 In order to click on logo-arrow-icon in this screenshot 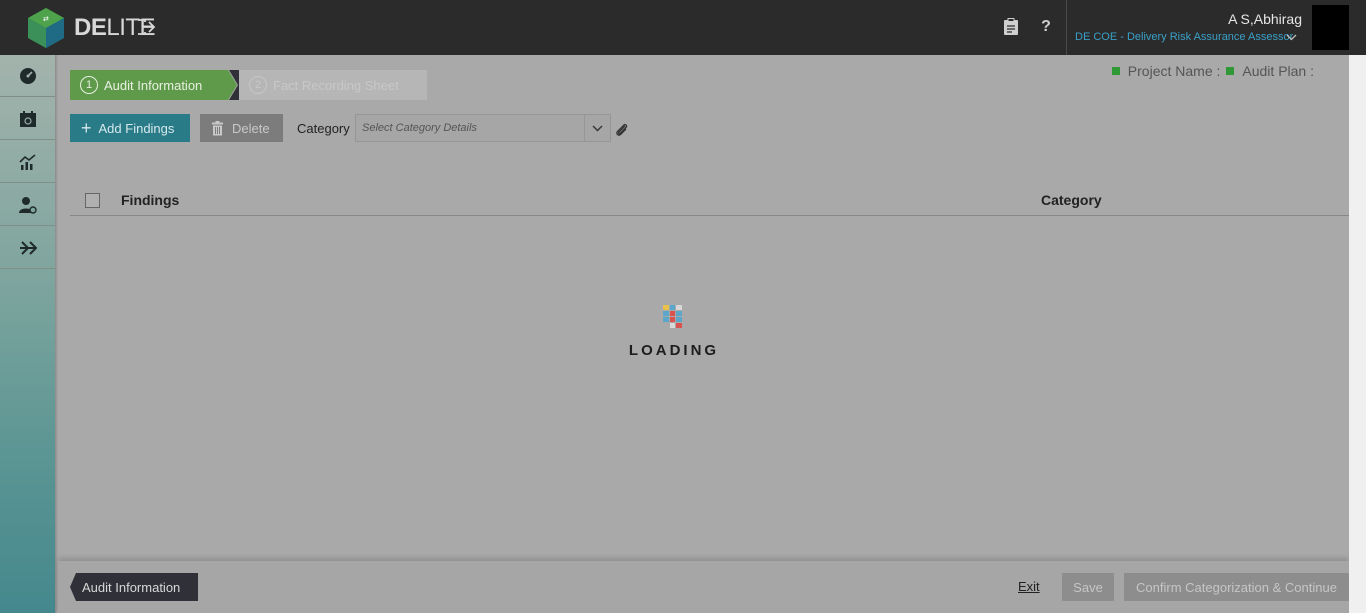, I will do `click(147, 27)`.